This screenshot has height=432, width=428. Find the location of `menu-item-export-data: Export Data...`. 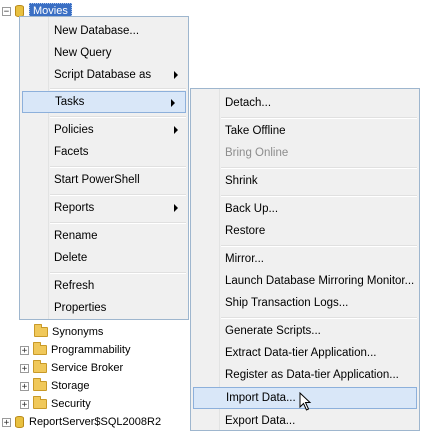

menu-item-export-data: Export Data... is located at coordinates (305, 421).